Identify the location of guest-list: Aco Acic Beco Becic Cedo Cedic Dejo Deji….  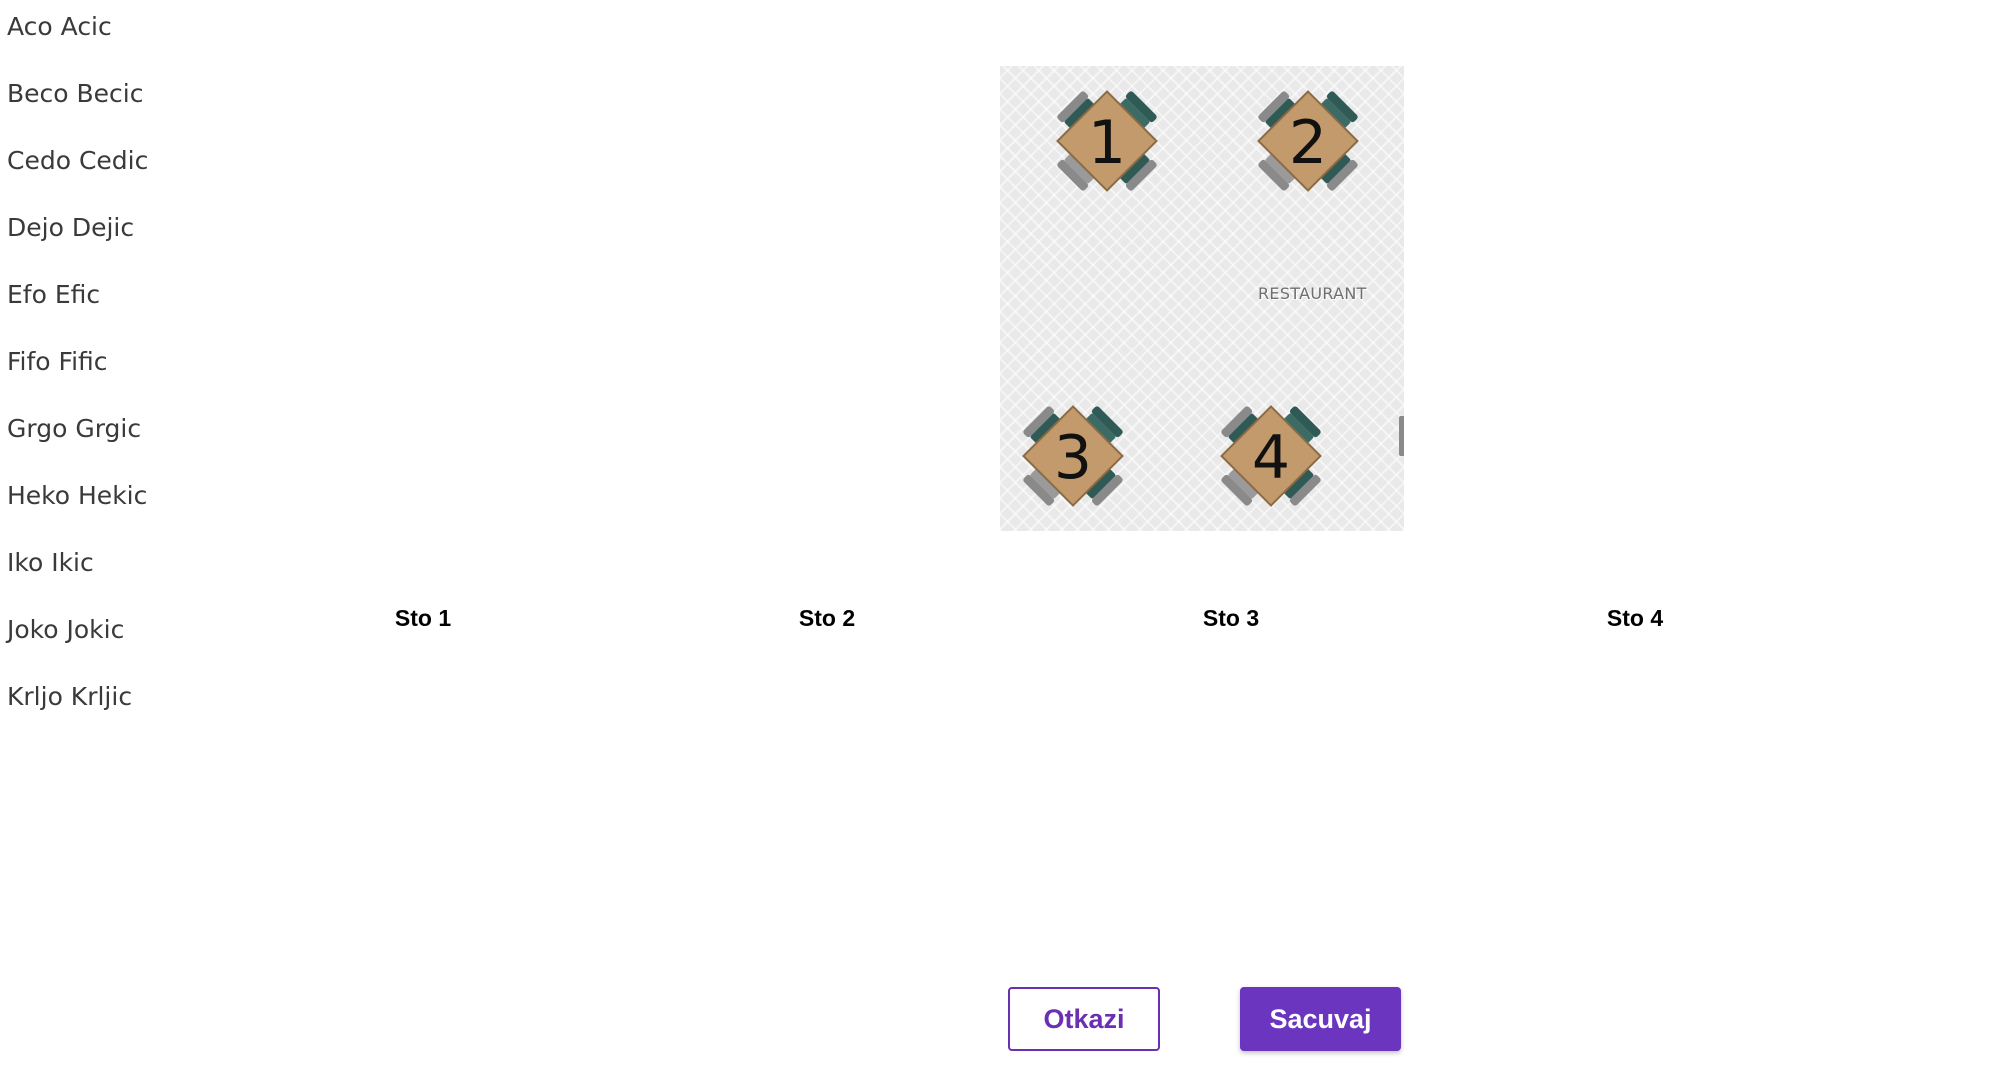
(77, 380).